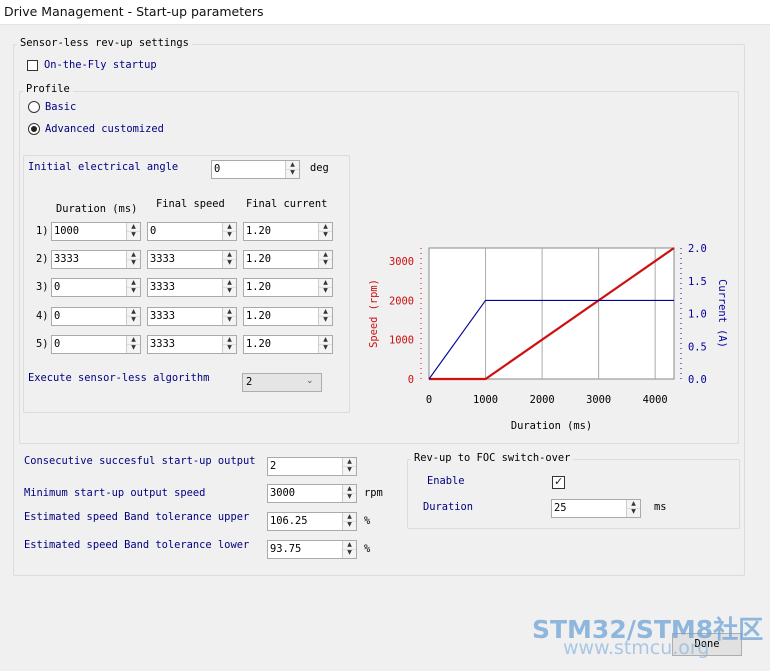 The image size is (770, 671). I want to click on min-speed-stepper: ▲ ▼, so click(349, 493).